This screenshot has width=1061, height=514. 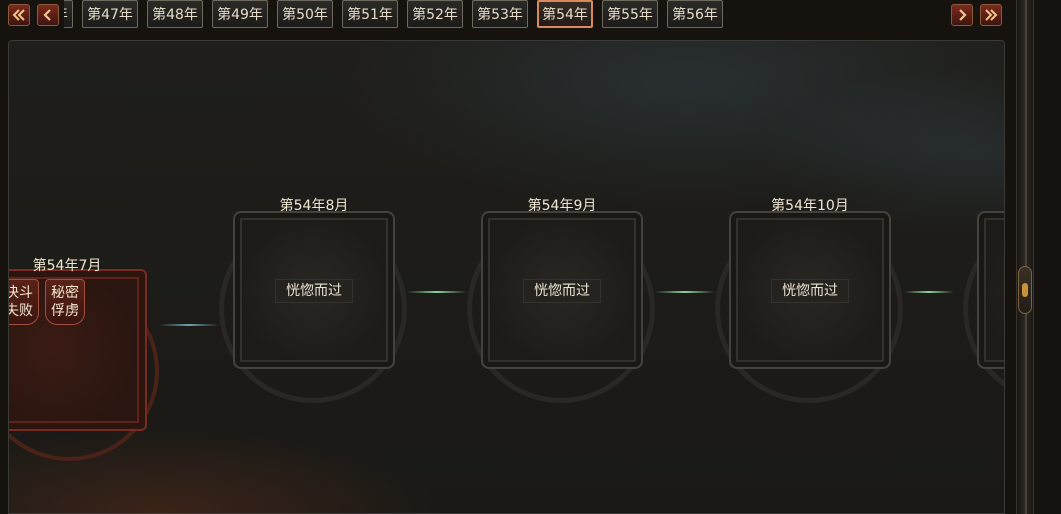 What do you see at coordinates (565, 14) in the screenshot?
I see `year-tab: 第54年` at bounding box center [565, 14].